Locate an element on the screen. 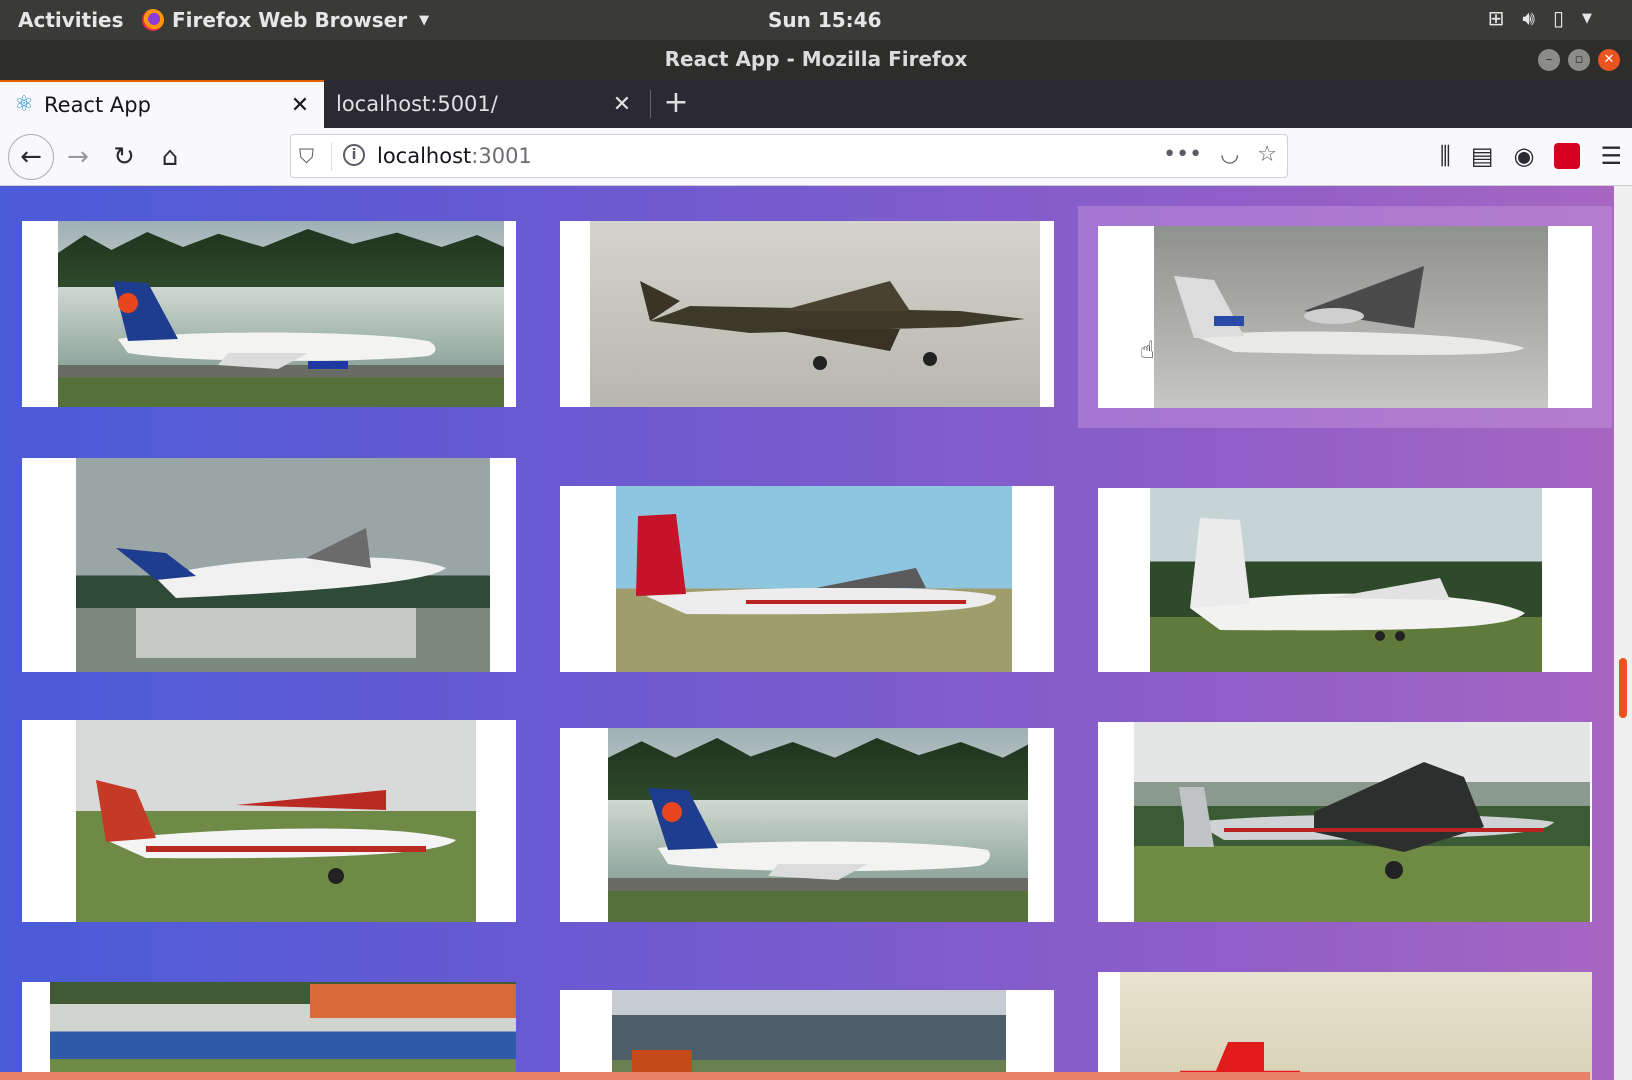  pocket-icon: ◡ is located at coordinates (1229, 154).